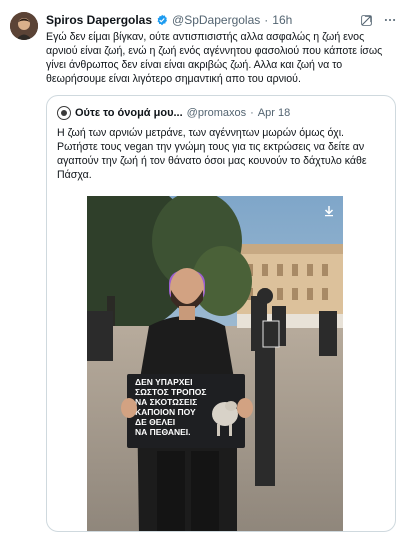 This screenshot has width=407, height=544. Describe the element at coordinates (274, 113) in the screenshot. I see `quoted-timestamp: Apr 18` at that location.